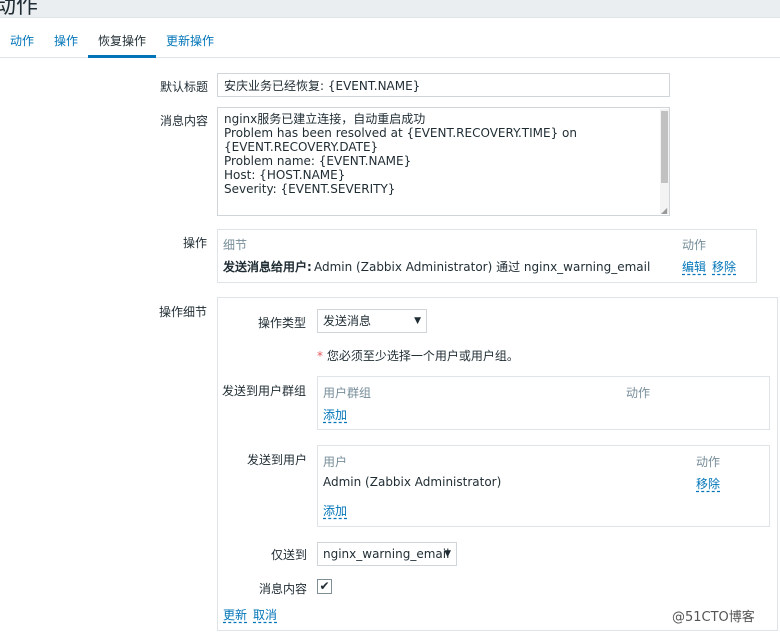 This screenshot has width=780, height=632. What do you see at coordinates (265, 614) in the screenshot?
I see `cancel-link: 取消` at bounding box center [265, 614].